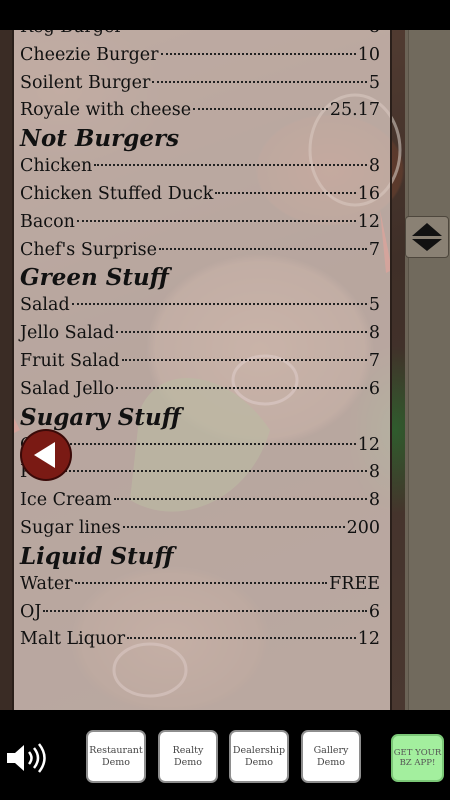  I want to click on menu-item-row: Bacon 12, so click(200, 223).